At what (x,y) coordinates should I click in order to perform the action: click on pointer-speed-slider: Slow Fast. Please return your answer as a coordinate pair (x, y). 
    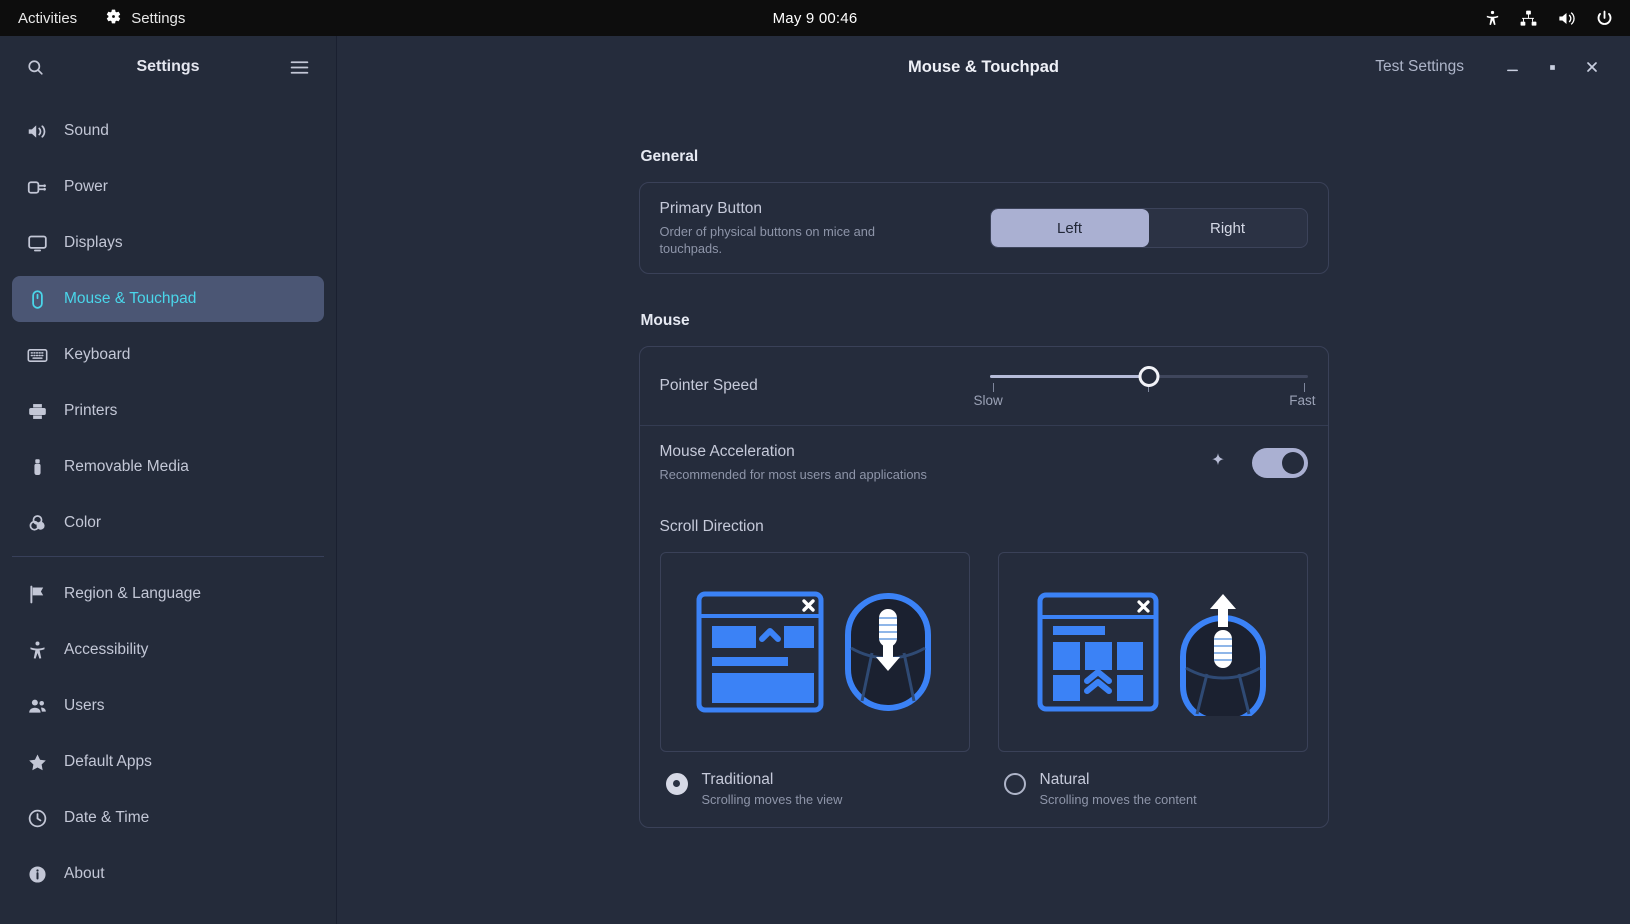
    Looking at the image, I should click on (1145, 386).